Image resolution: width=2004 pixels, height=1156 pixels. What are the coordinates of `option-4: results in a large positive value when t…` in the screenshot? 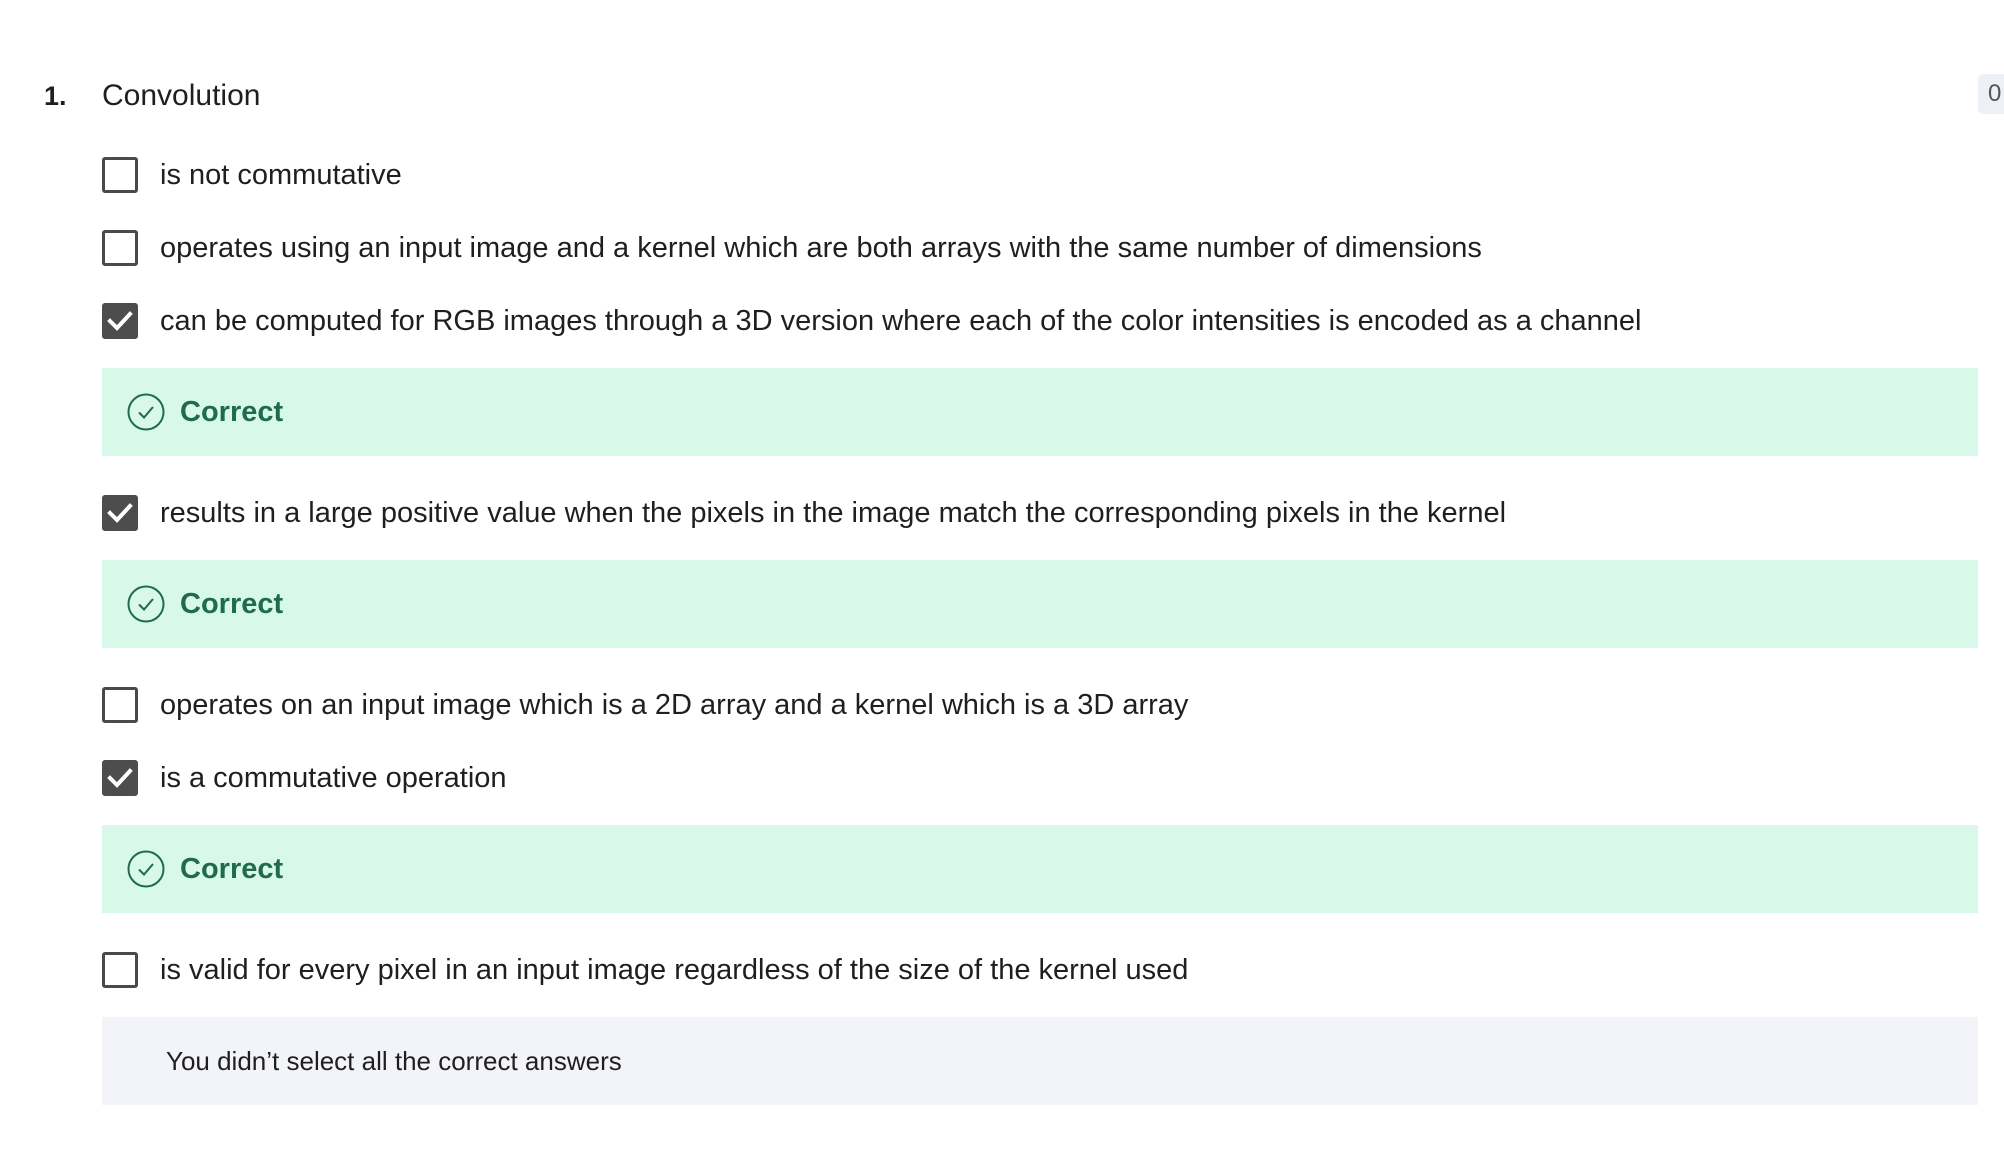 It's located at (1040, 513).